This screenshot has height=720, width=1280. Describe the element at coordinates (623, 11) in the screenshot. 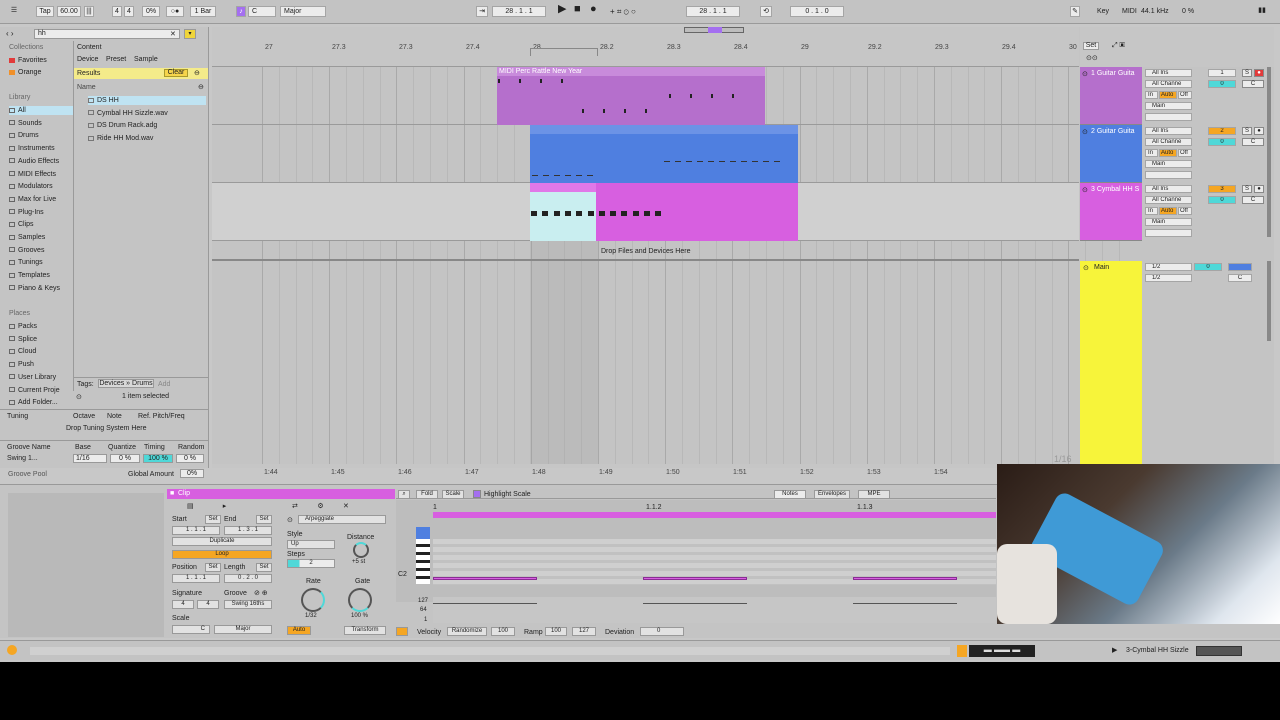

I see `overdub-icon: + ⌗ ⊙ ○` at that location.